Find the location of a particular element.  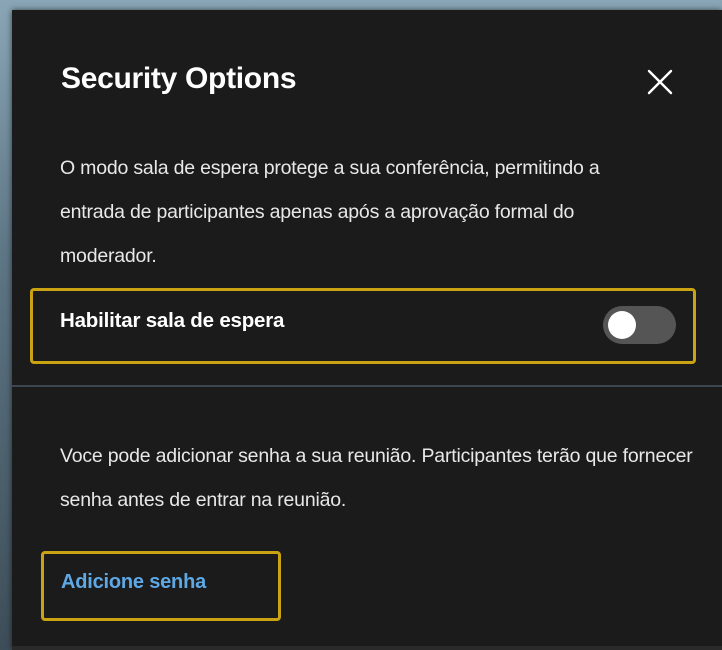

dialog-title: Security Options is located at coordinates (179, 78).